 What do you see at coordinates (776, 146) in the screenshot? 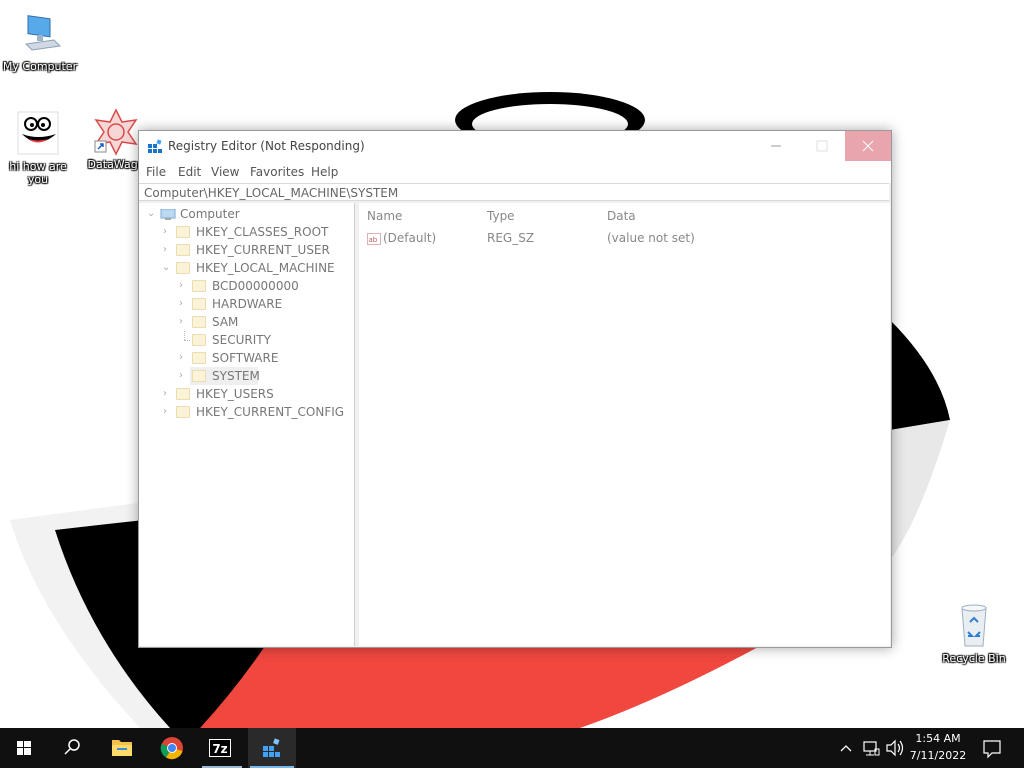
I see `minimize-button` at bounding box center [776, 146].